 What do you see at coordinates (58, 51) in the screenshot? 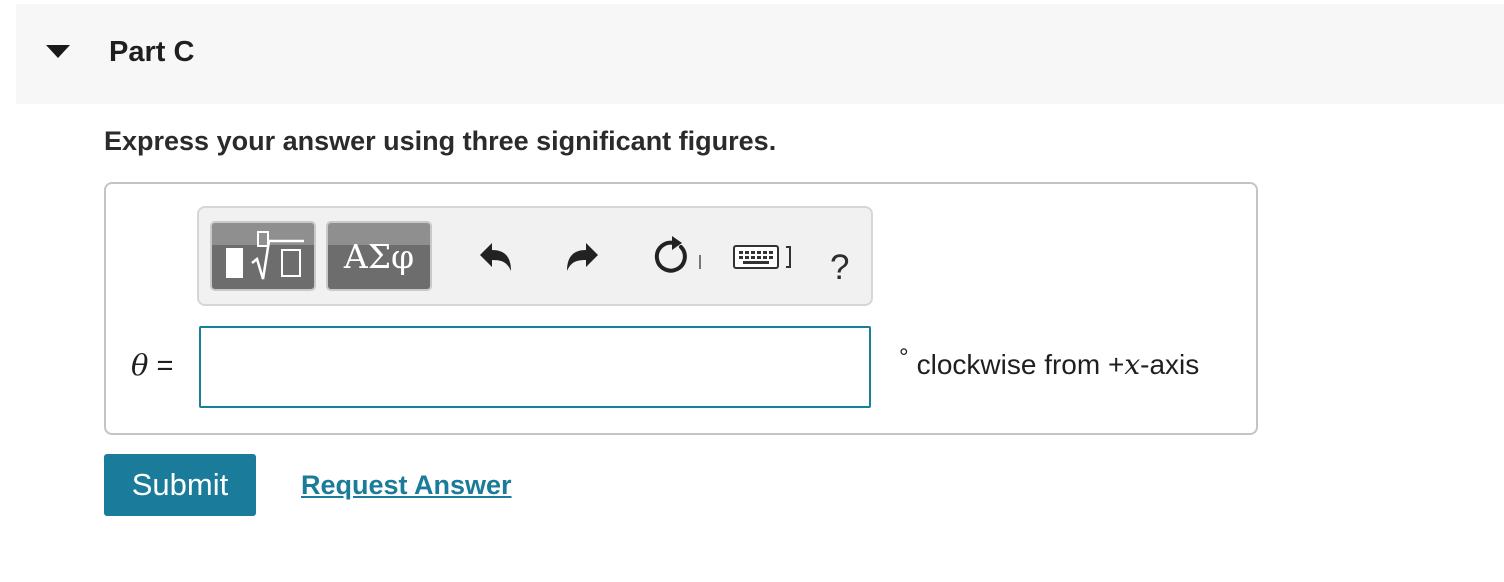
I see `collapse-caret-icon` at bounding box center [58, 51].